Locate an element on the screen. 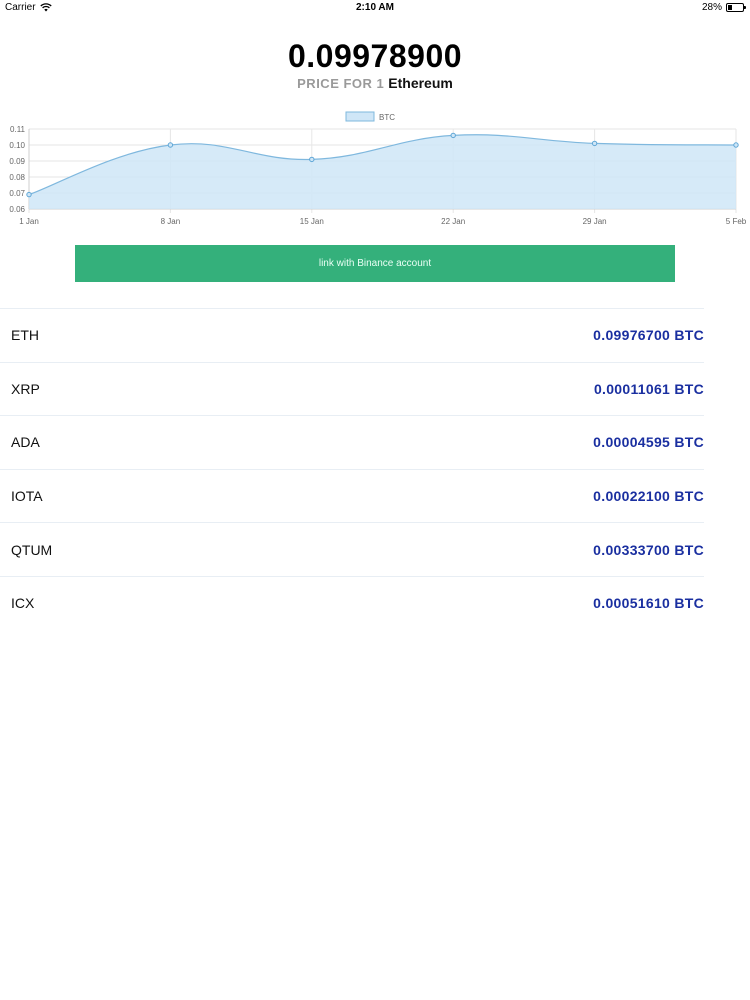  chart-area-fill is located at coordinates (382, 171).